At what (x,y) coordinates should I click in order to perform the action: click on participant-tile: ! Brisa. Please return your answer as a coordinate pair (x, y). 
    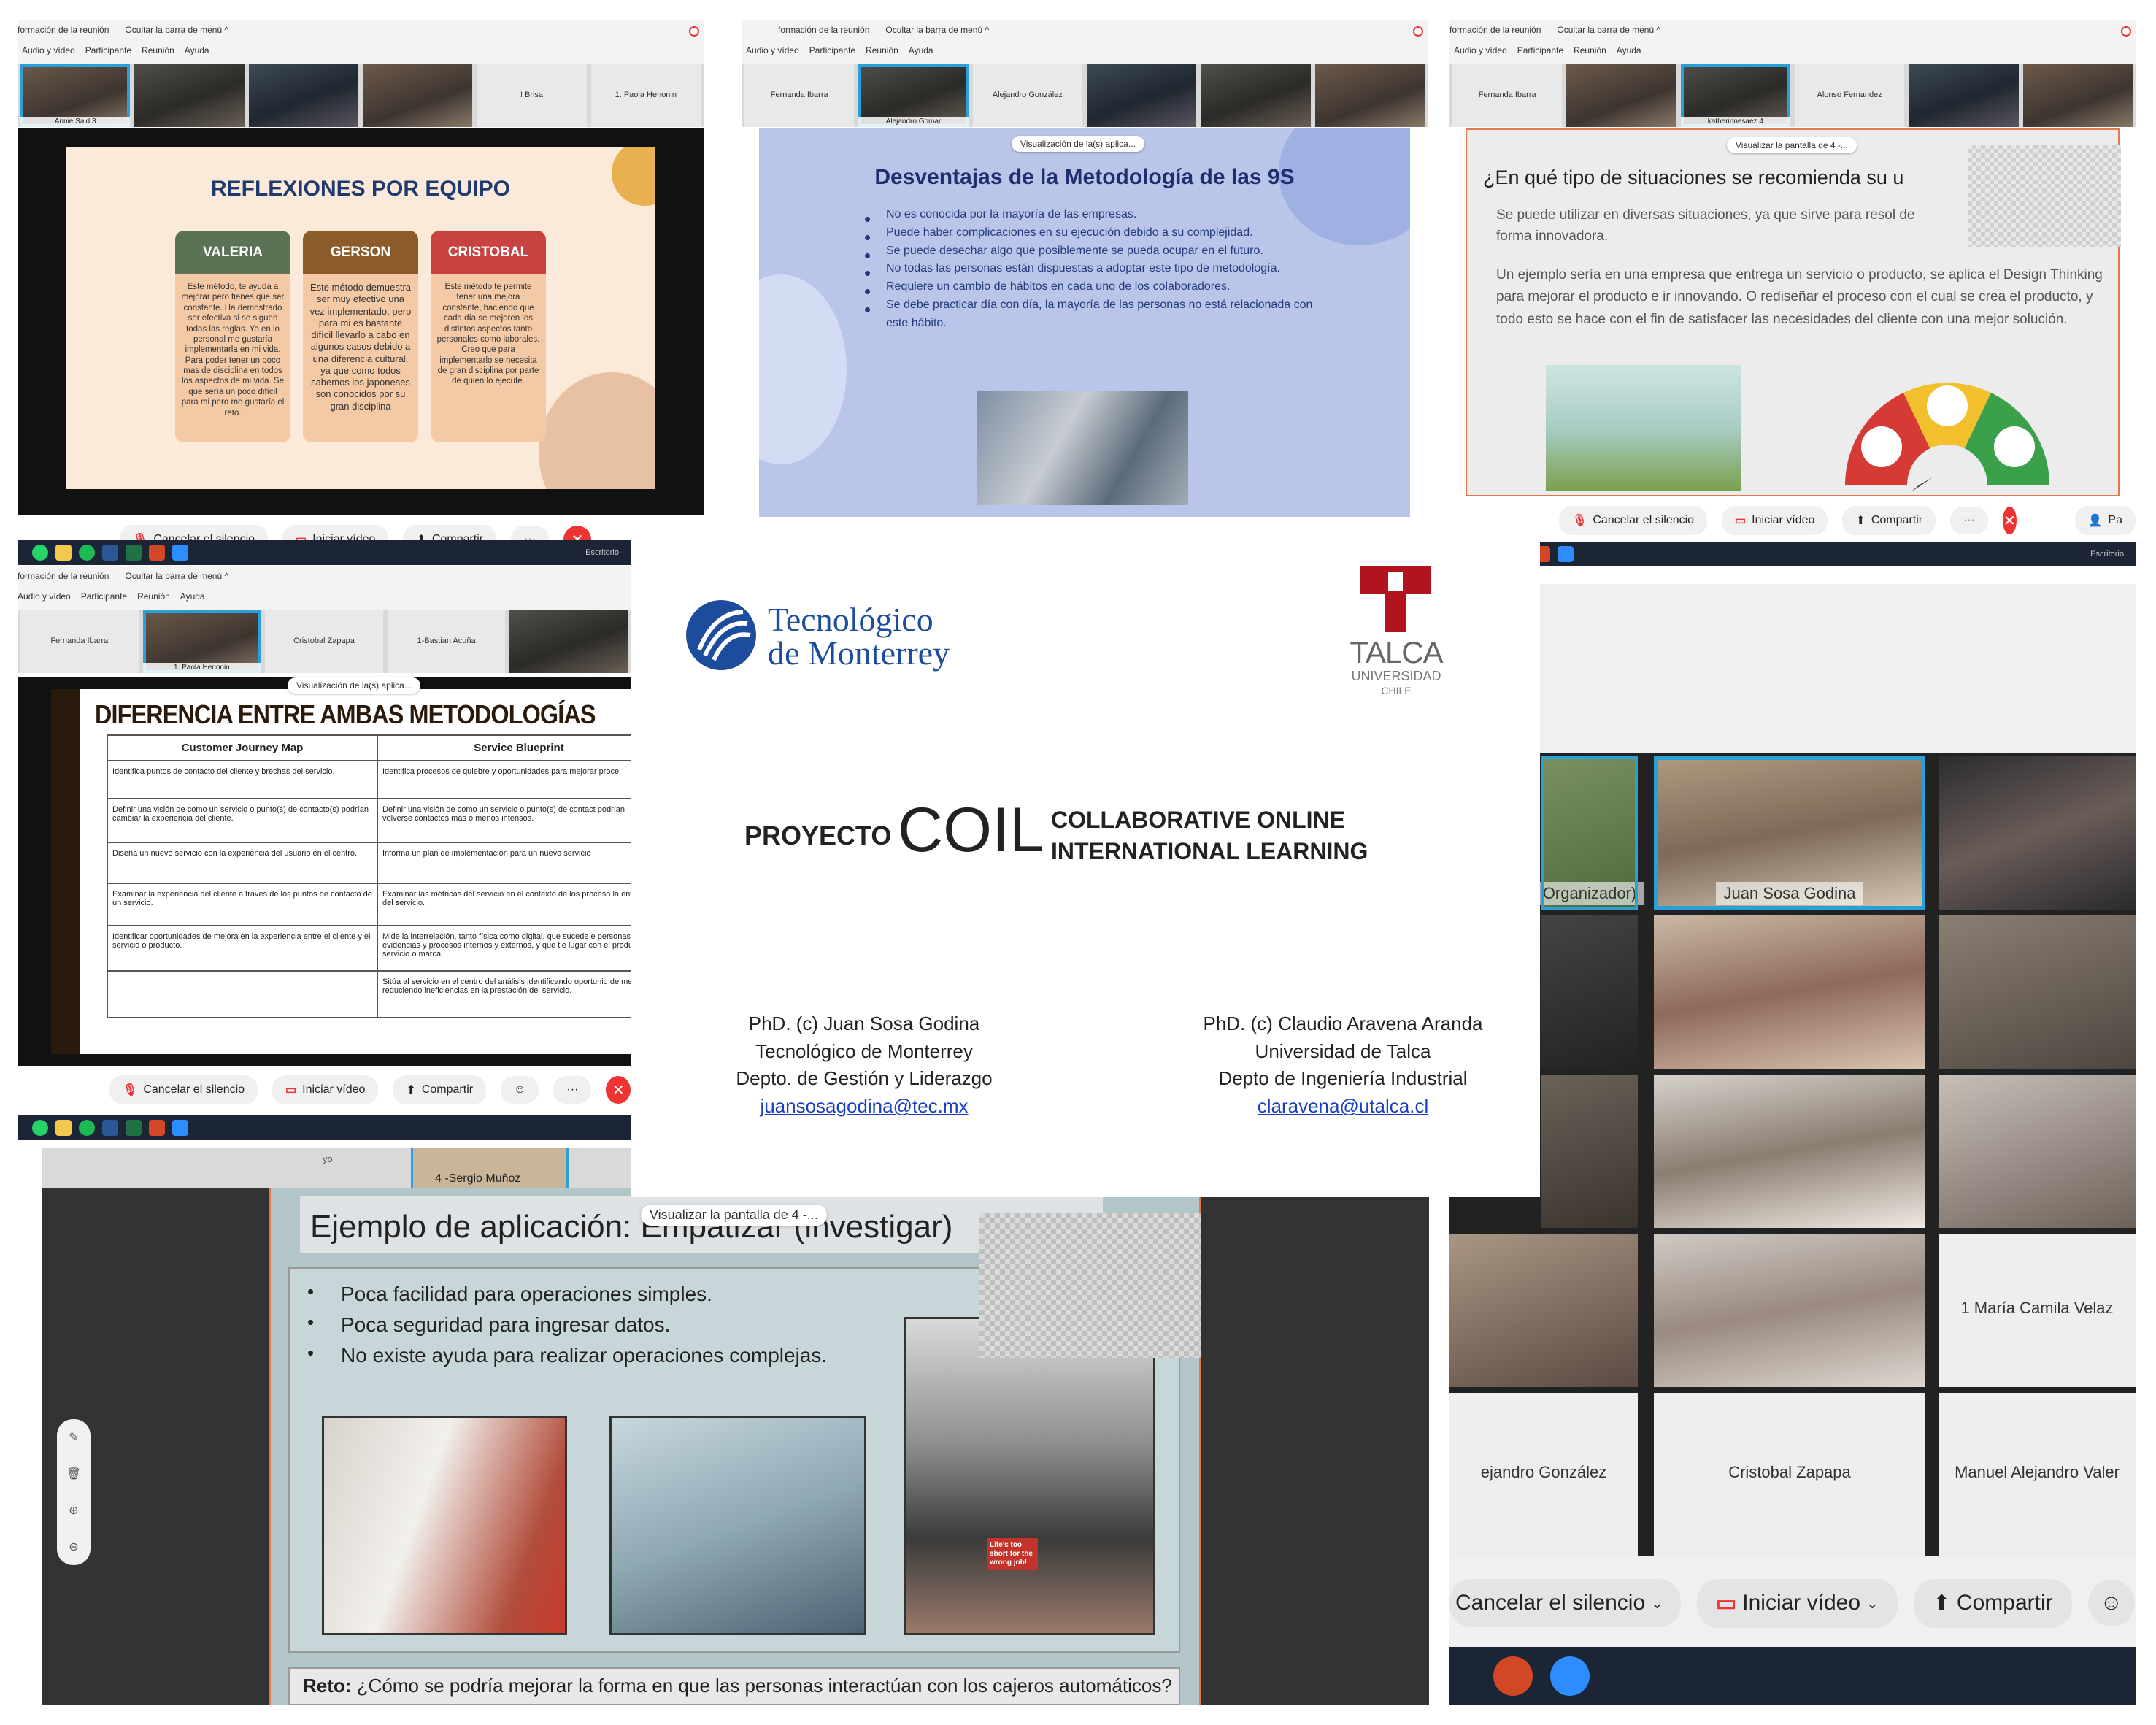
    Looking at the image, I should click on (532, 95).